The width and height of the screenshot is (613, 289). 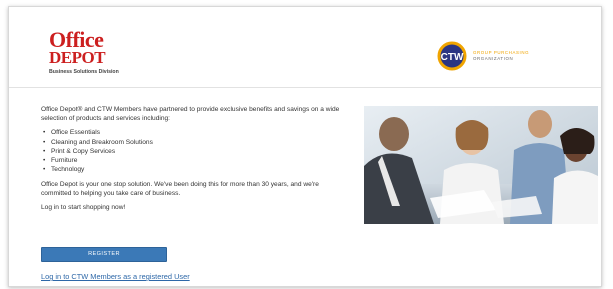 I want to click on register-button: REGISTER, so click(x=104, y=254).